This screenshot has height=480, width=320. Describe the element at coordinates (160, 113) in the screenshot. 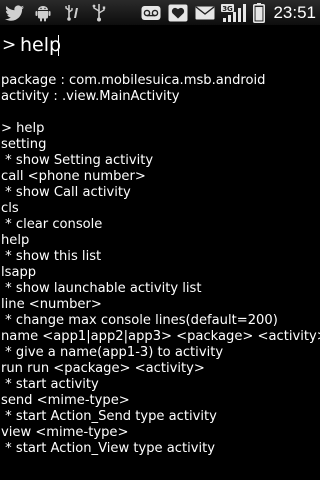

I see `console-output-line` at that location.